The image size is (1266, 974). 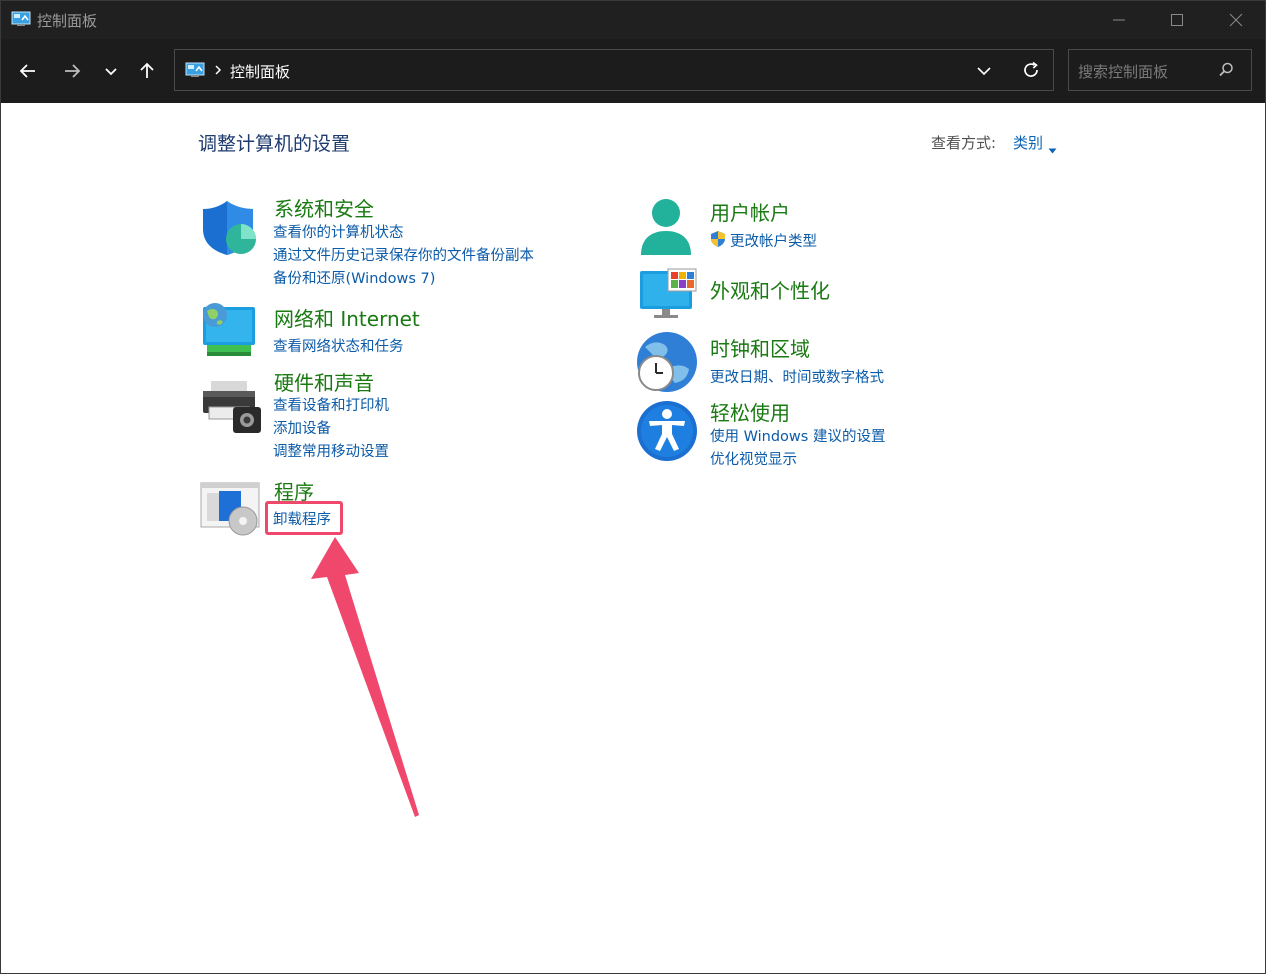 I want to click on title-bar: 控制面板, so click(x=633, y=20).